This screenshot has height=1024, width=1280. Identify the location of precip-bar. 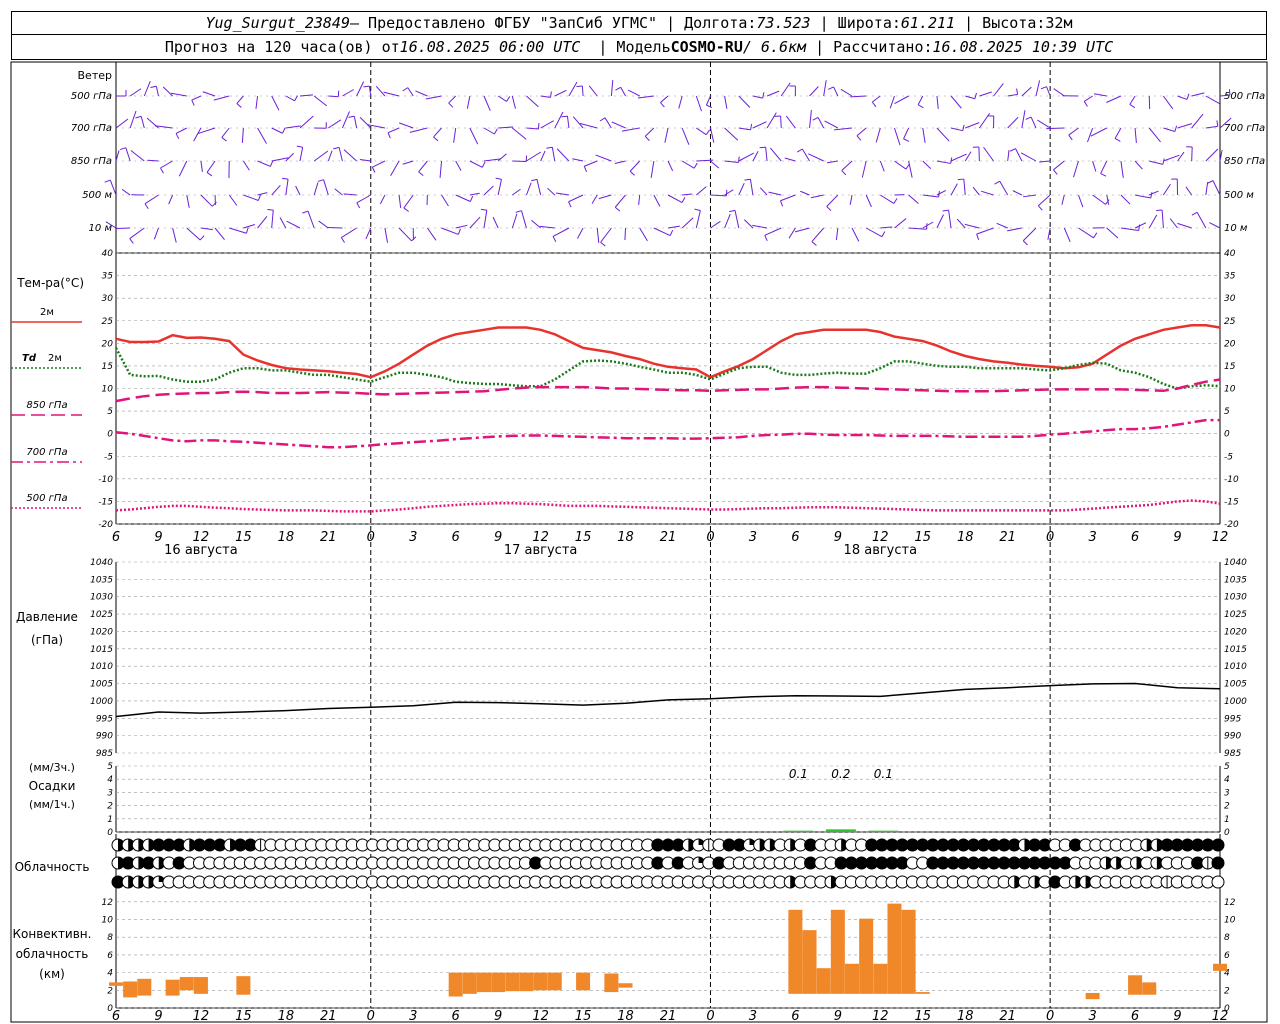
(840, 830).